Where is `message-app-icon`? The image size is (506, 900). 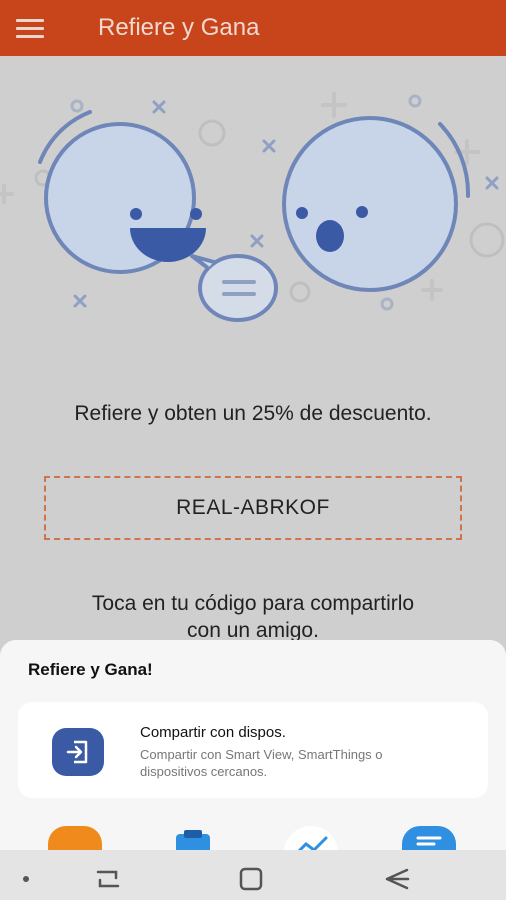 message-app-icon is located at coordinates (429, 838).